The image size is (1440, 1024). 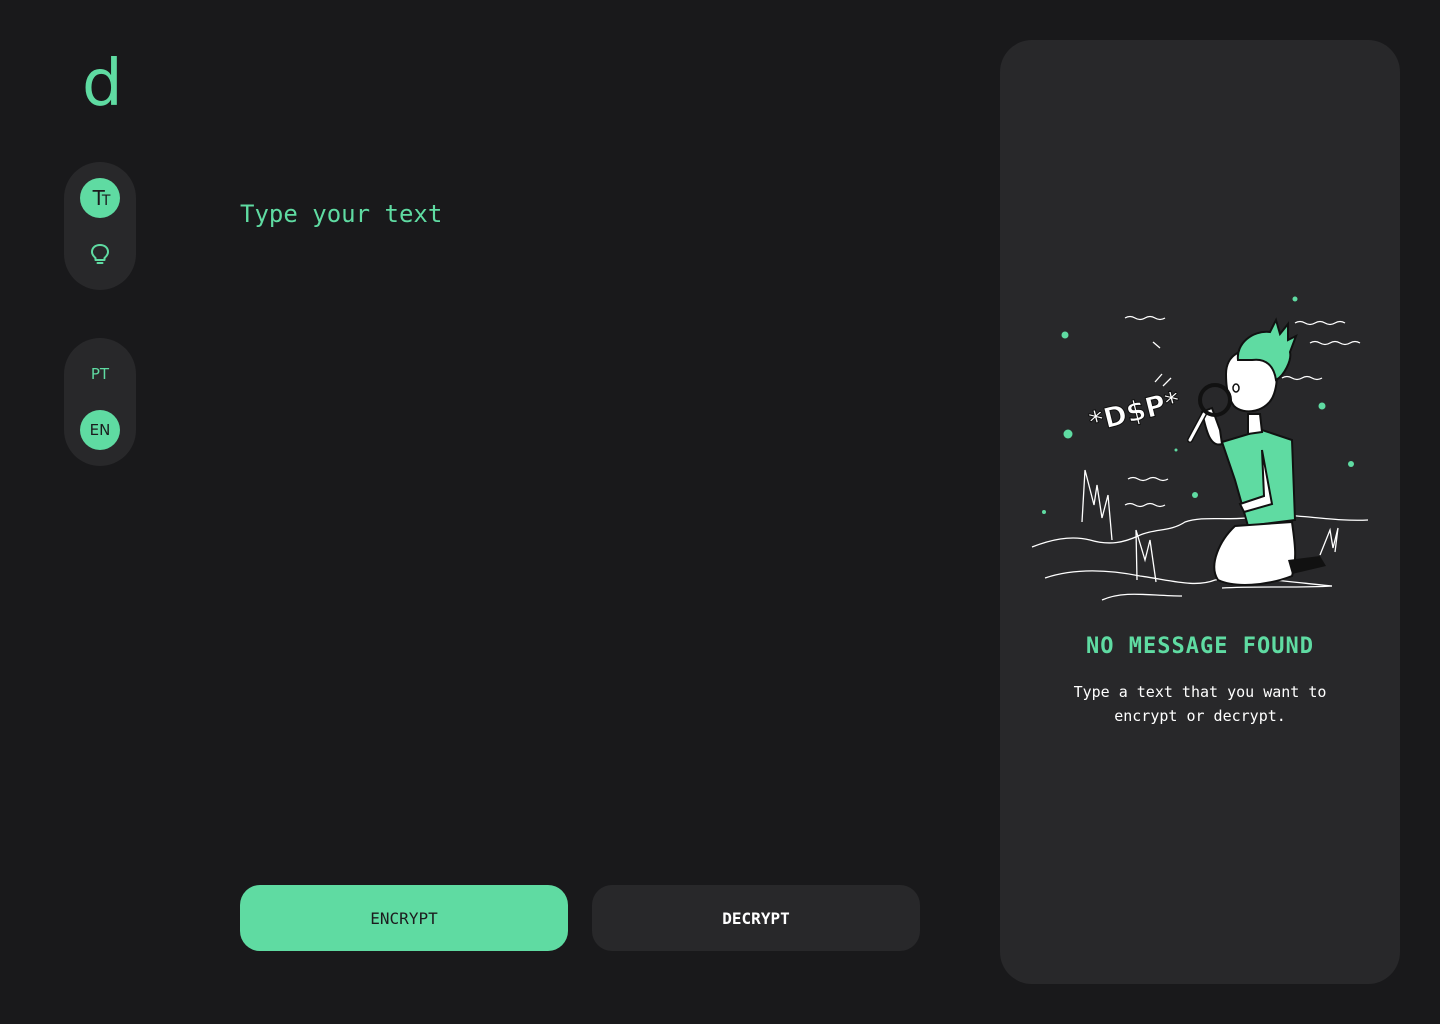 What do you see at coordinates (100, 226) in the screenshot?
I see `mode-switch: TT` at bounding box center [100, 226].